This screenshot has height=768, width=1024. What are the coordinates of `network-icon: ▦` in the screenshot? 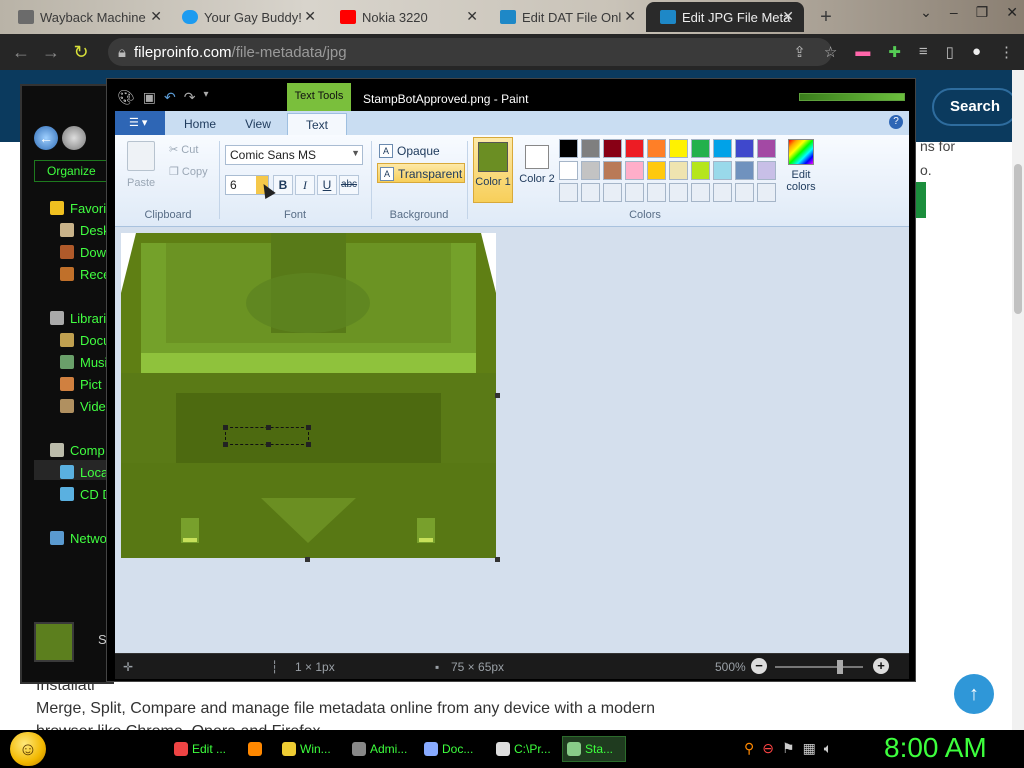 It's located at (809, 748).